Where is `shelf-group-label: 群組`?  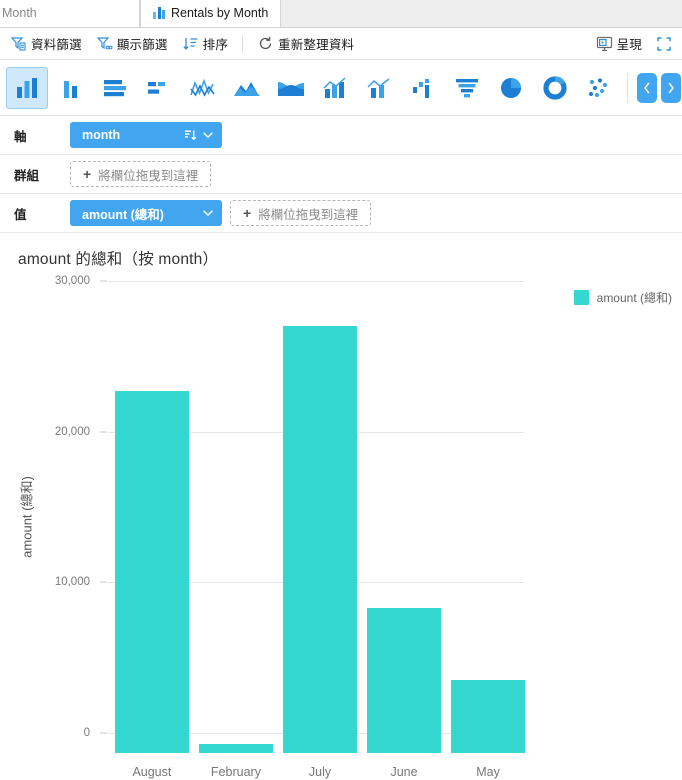 shelf-group-label: 群組 is located at coordinates (27, 175).